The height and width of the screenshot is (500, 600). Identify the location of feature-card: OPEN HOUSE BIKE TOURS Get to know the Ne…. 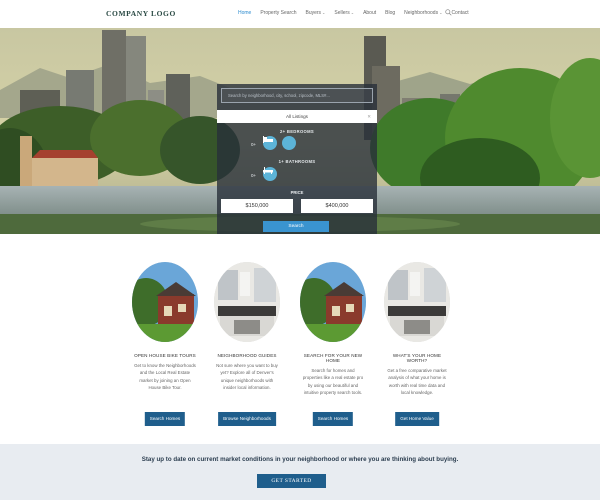
(165, 344).